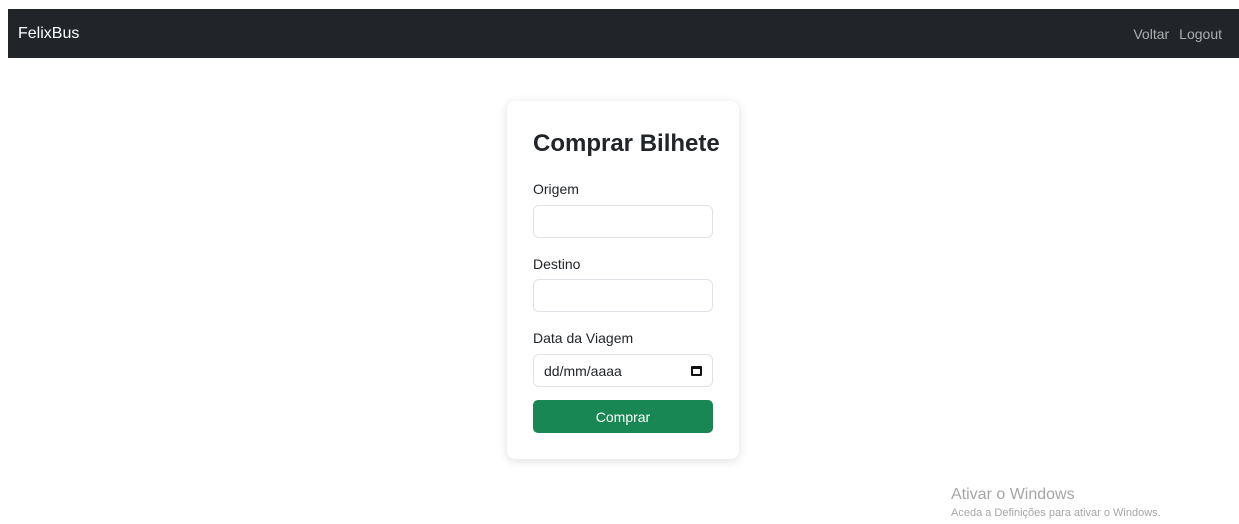 The image size is (1239, 524). What do you see at coordinates (583, 370) in the screenshot?
I see `date-placeholder: dd/mm/aaaa` at bounding box center [583, 370].